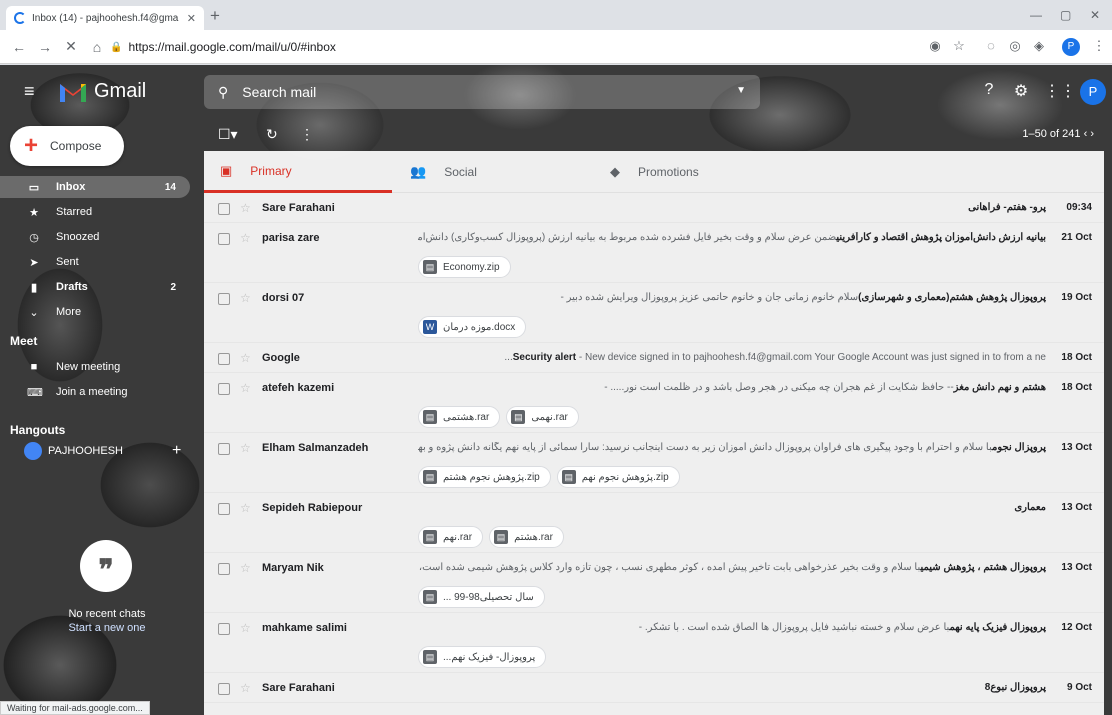 This screenshot has width=1112, height=715. I want to click on search-options-icon: ▼, so click(741, 90).